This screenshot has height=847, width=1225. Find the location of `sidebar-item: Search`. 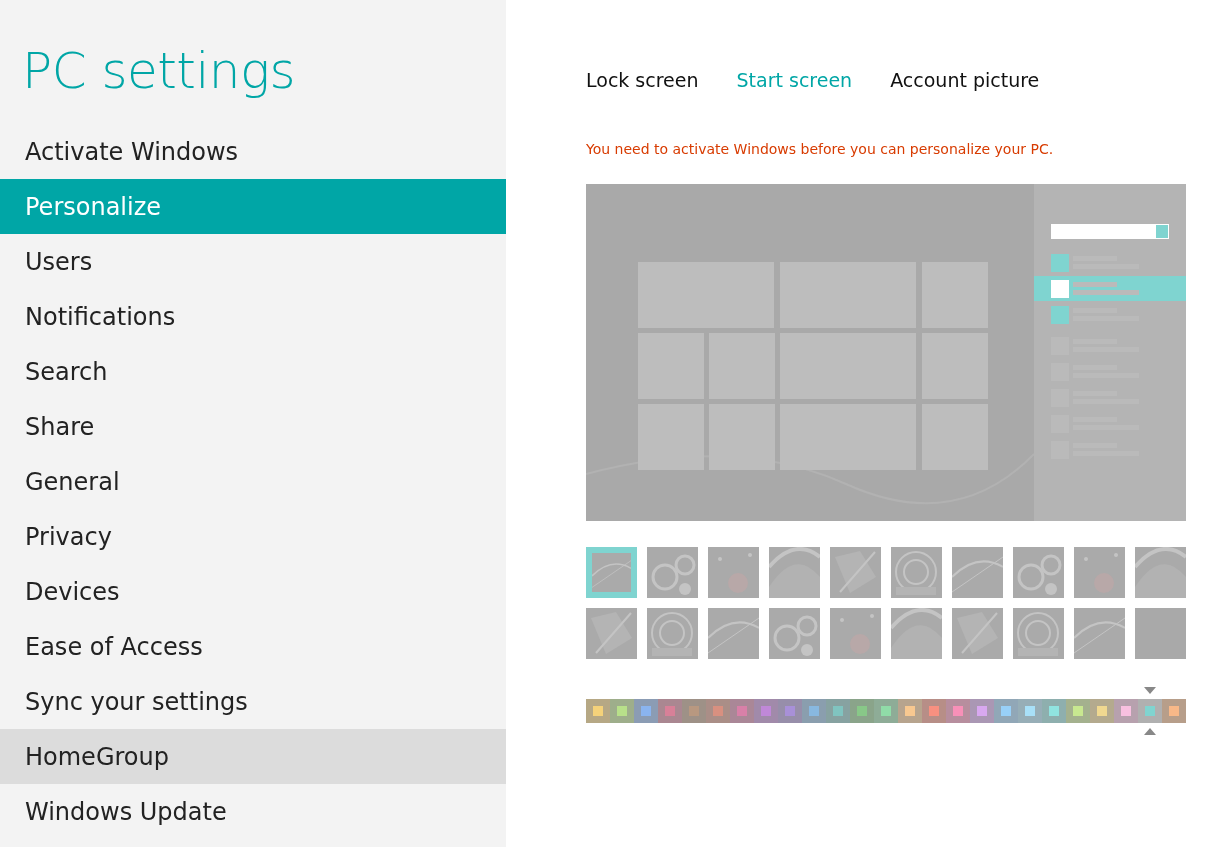

sidebar-item: Search is located at coordinates (253, 371).